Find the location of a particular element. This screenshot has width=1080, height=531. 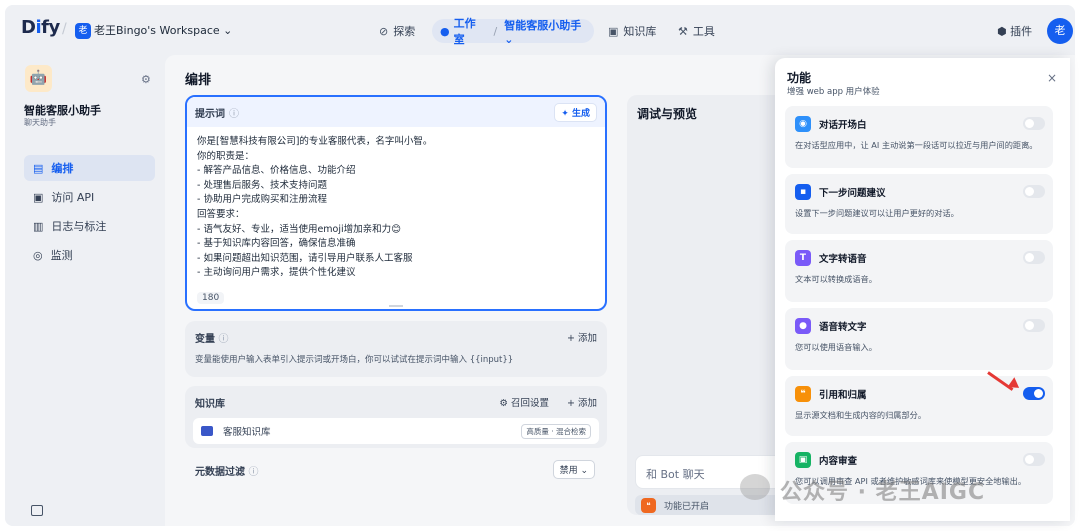

book-icon: ▣ is located at coordinates (613, 31).